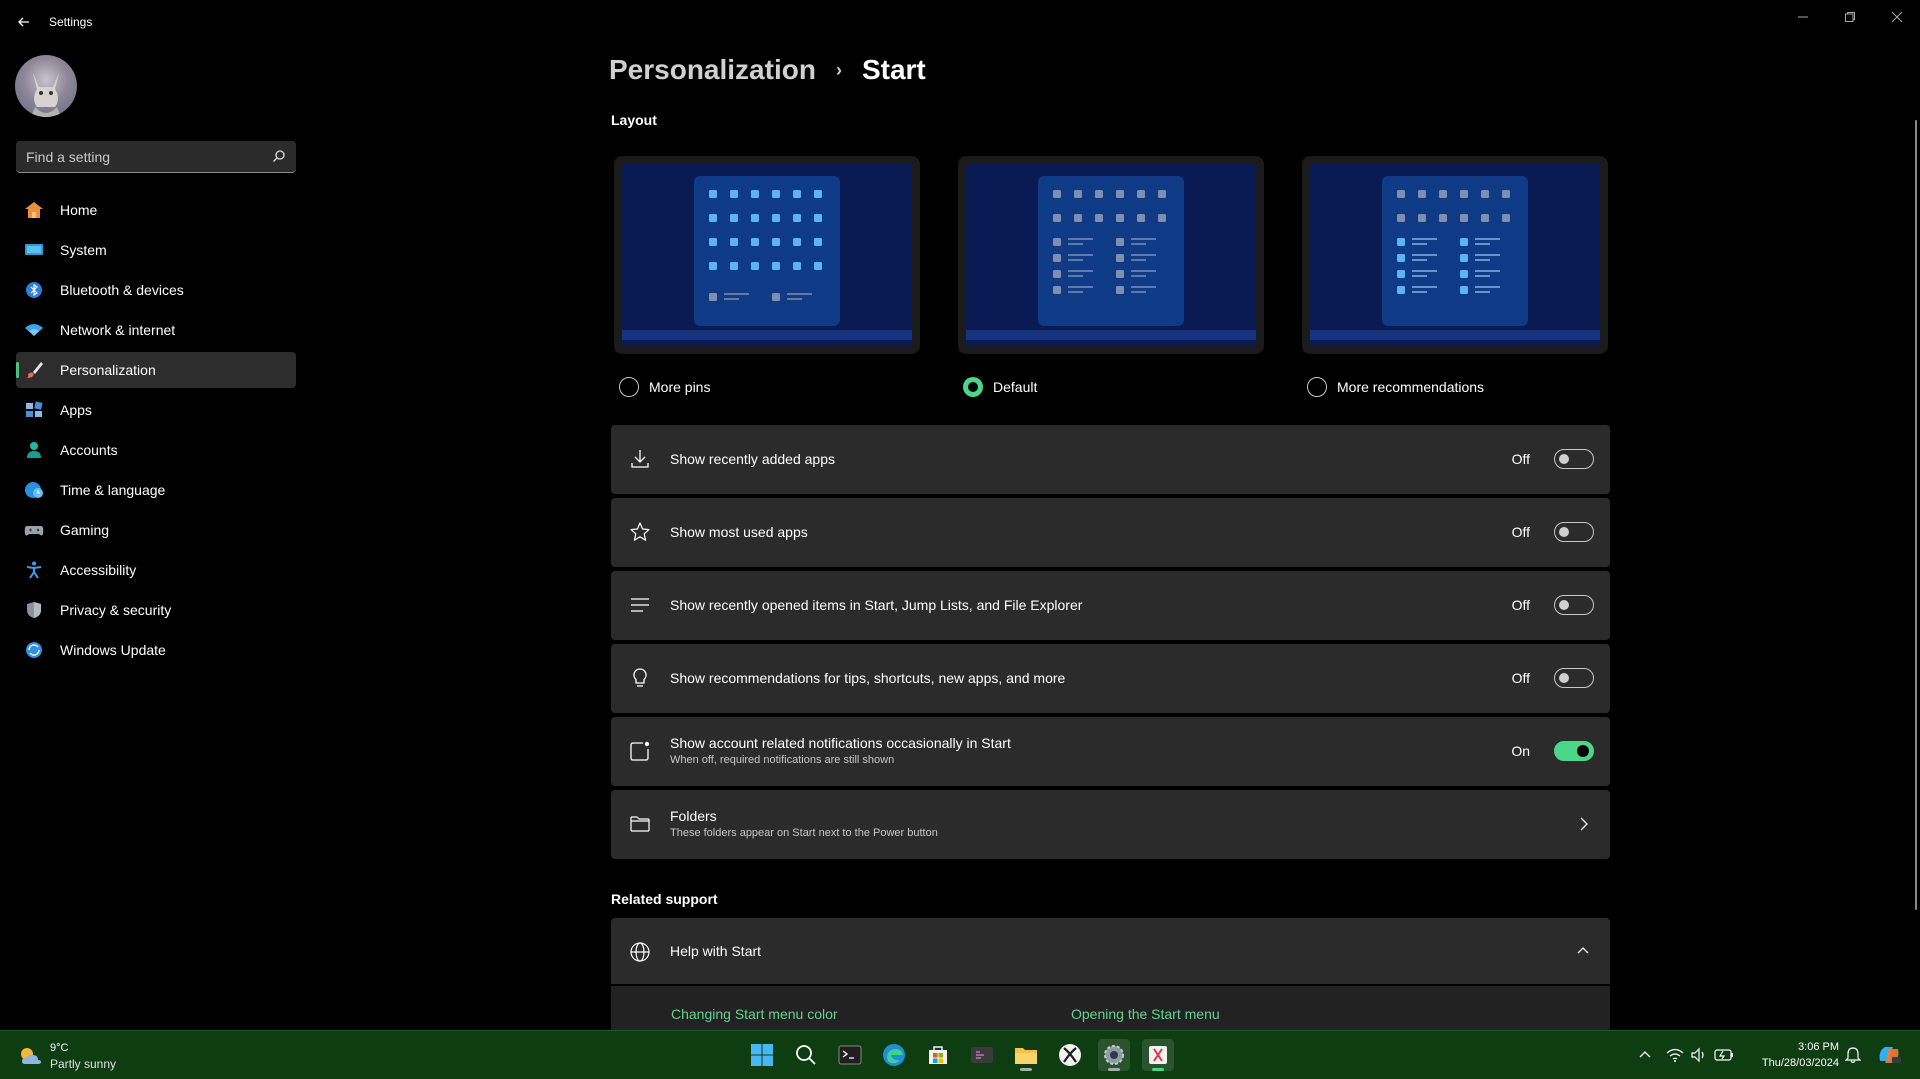  I want to click on breadcrumb-parent: Personalization, so click(712, 70).